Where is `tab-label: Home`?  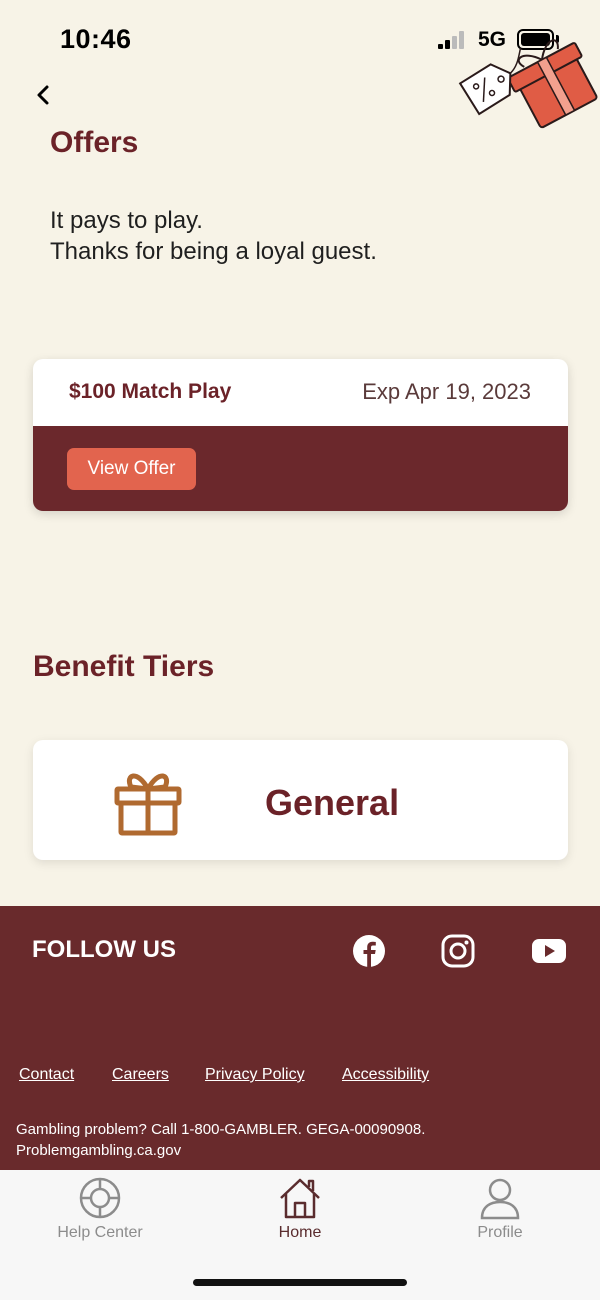 tab-label: Home is located at coordinates (300, 1232).